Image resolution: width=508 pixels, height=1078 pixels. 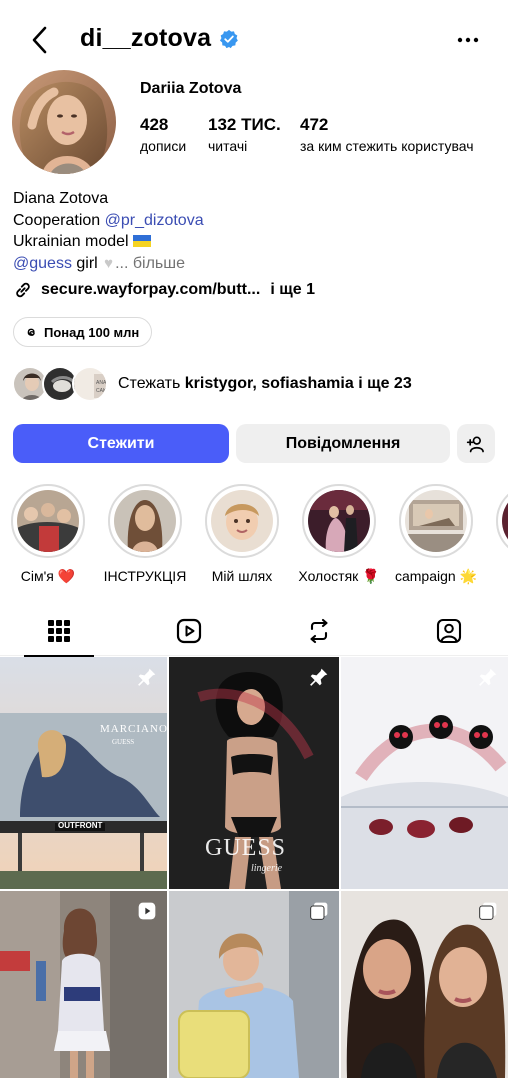 I want to click on bio-line-cooperation: Cooperation @pr_dizotova, so click(x=108, y=220).